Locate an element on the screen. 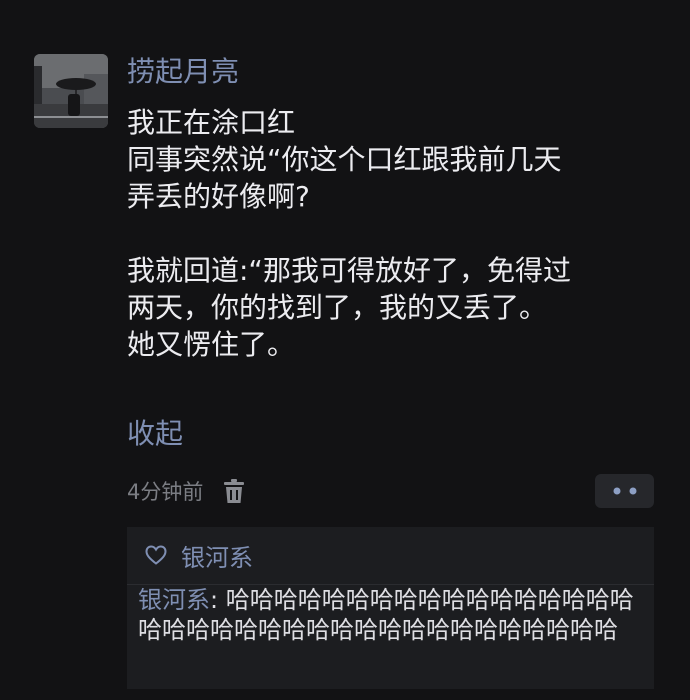  avatar is located at coordinates (71, 91).